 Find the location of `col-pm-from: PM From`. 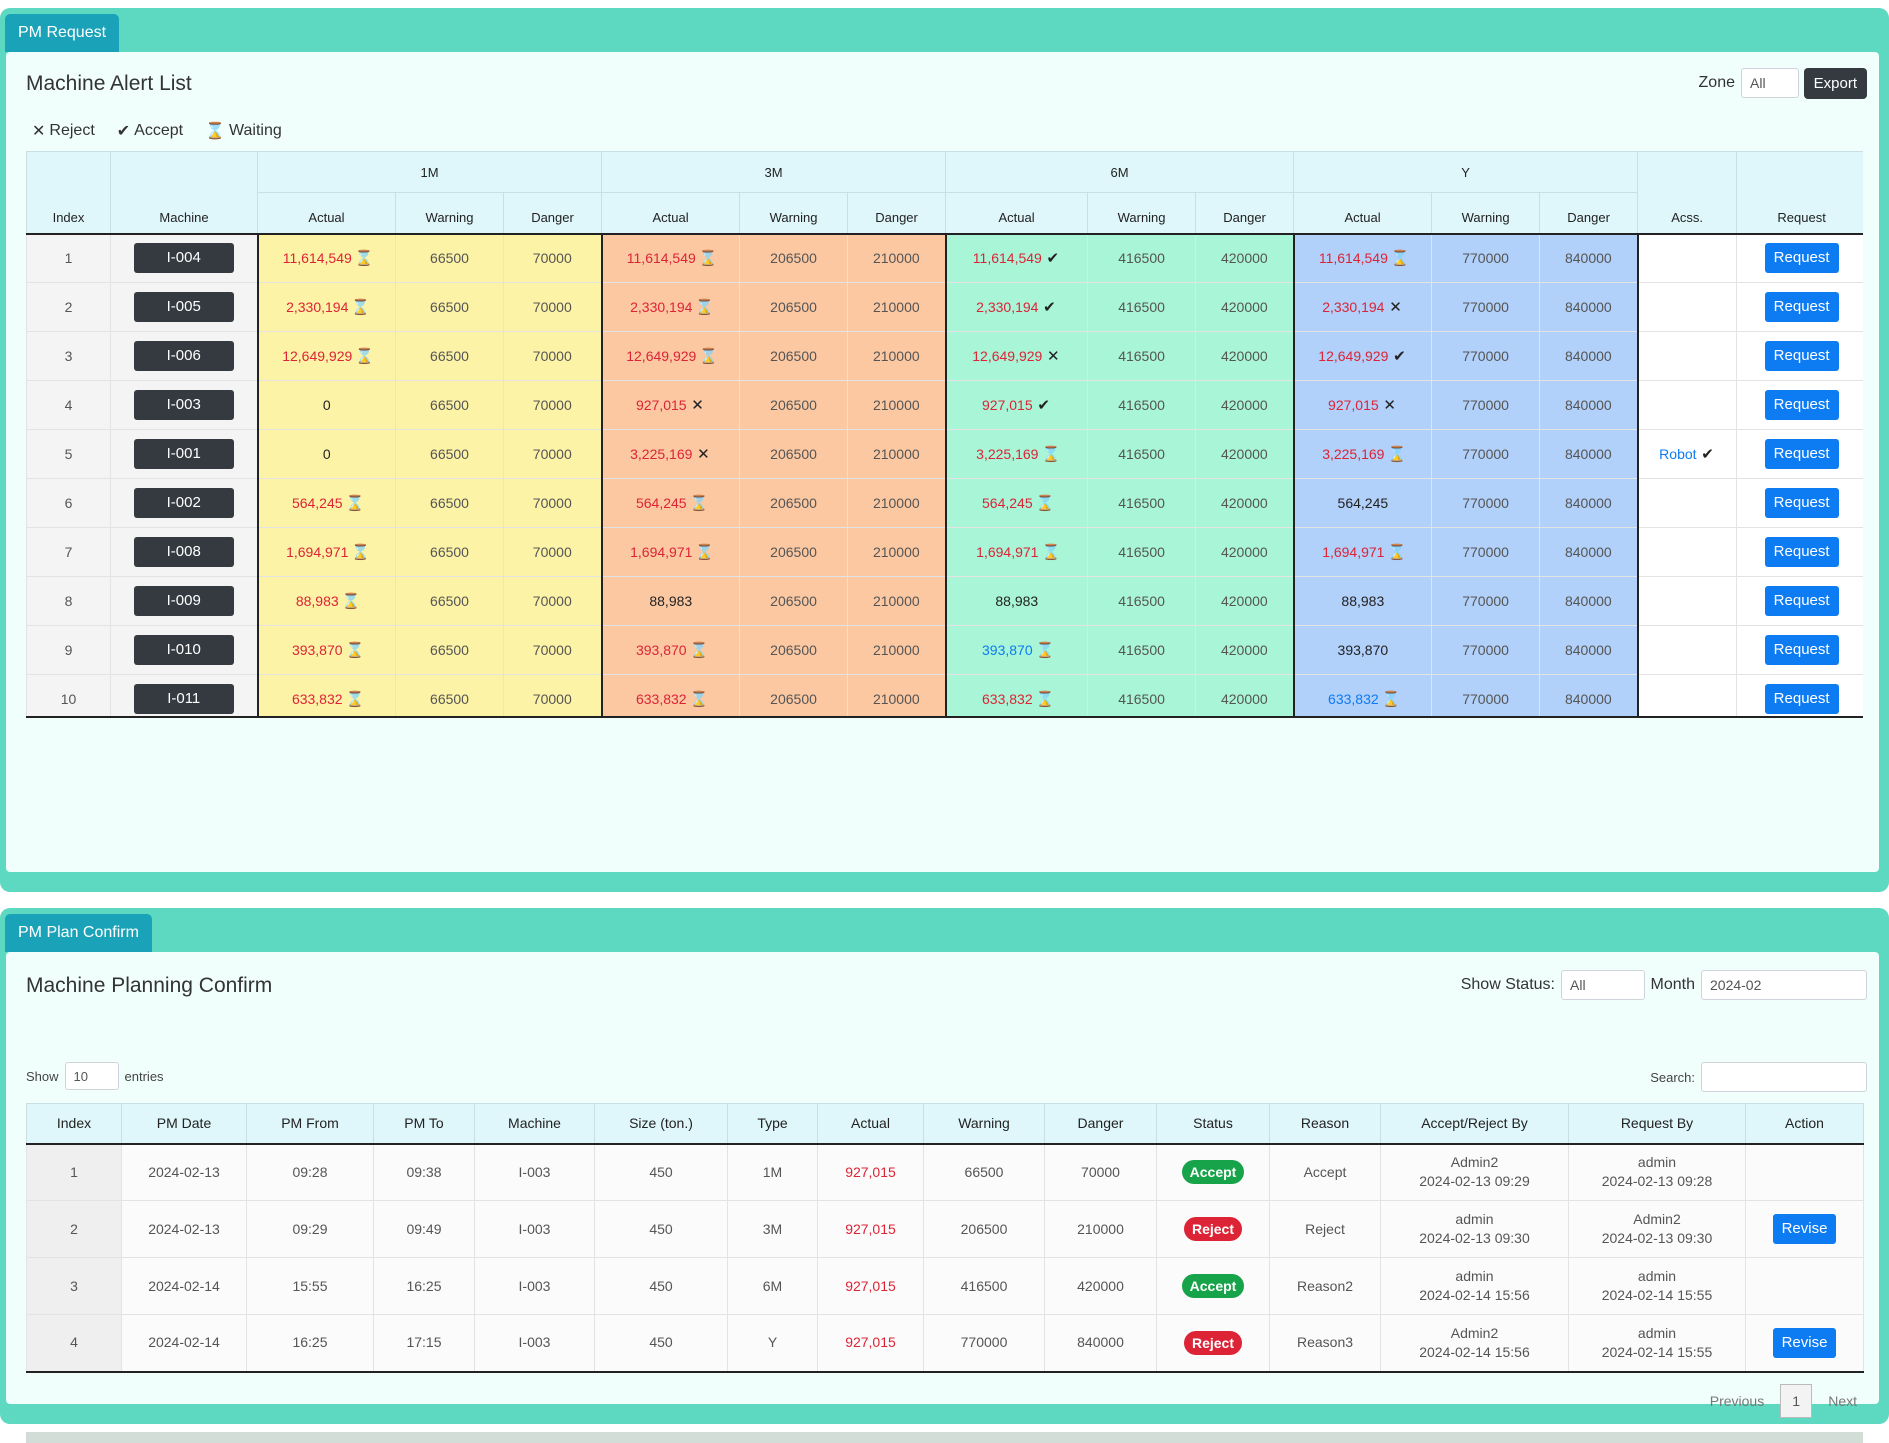

col-pm-from: PM From is located at coordinates (310, 1123).